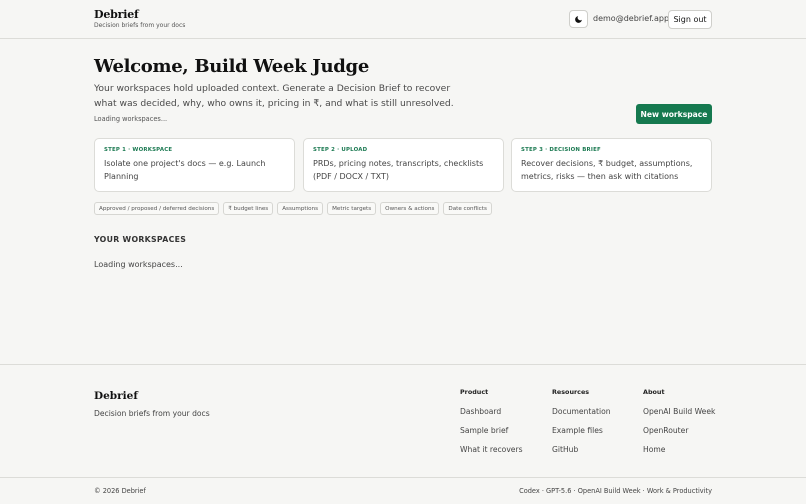 This screenshot has height=504, width=806. Describe the element at coordinates (140, 239) in the screenshot. I see `workspaces-heading: YOUR WORKSPACES` at that location.